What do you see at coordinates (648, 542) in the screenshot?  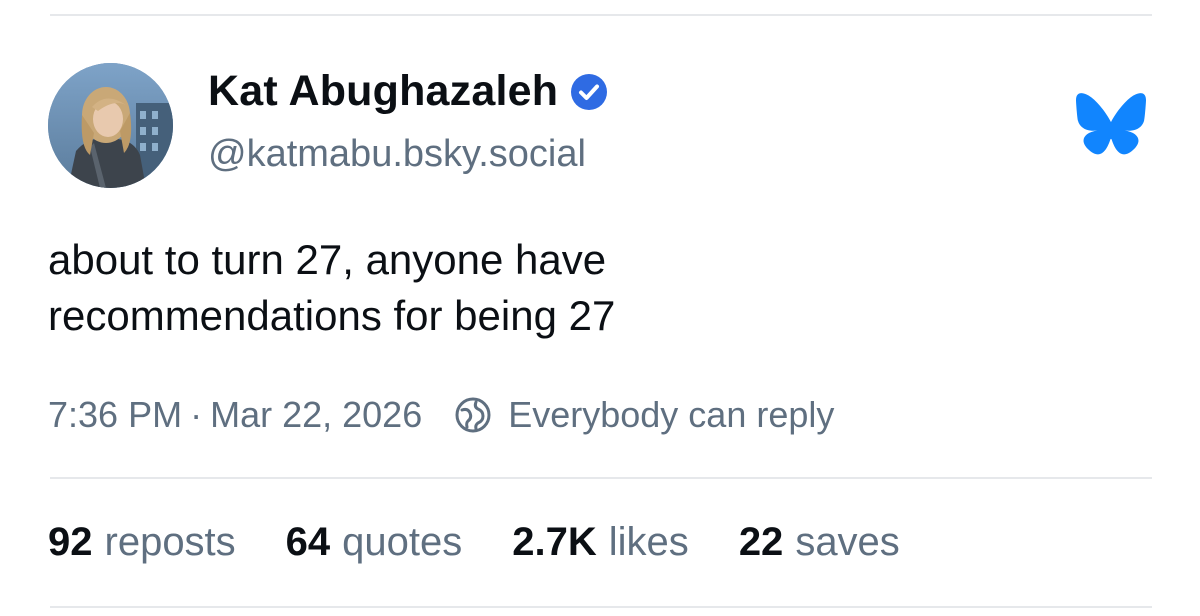 I see `likes-label: likes` at bounding box center [648, 542].